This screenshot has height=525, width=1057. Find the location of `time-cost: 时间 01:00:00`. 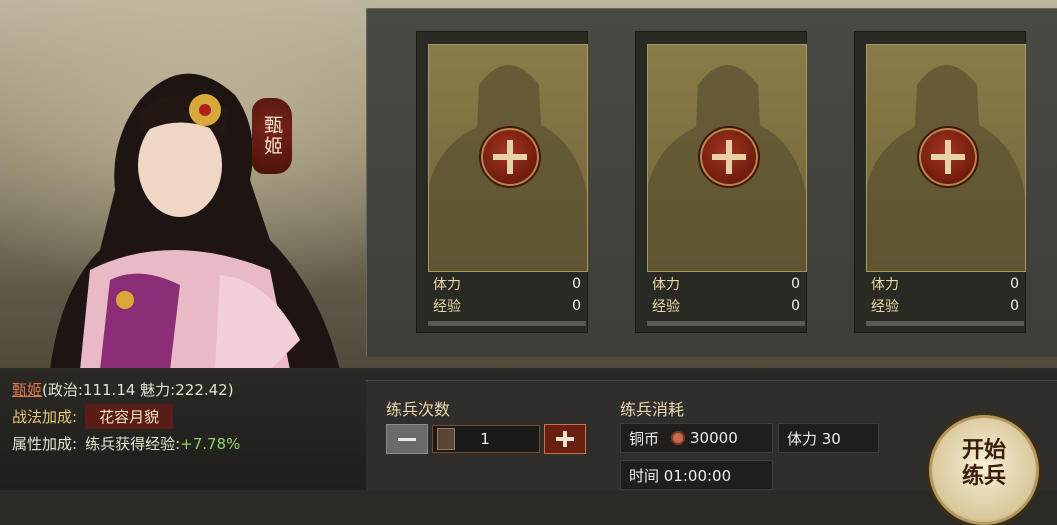

time-cost: 时间 01:00:00 is located at coordinates (696, 475).